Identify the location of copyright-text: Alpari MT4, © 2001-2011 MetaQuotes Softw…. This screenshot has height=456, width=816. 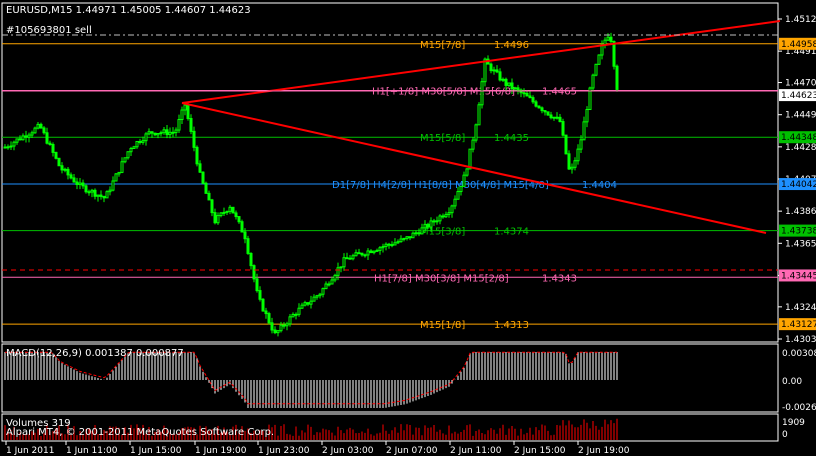
(140, 432).